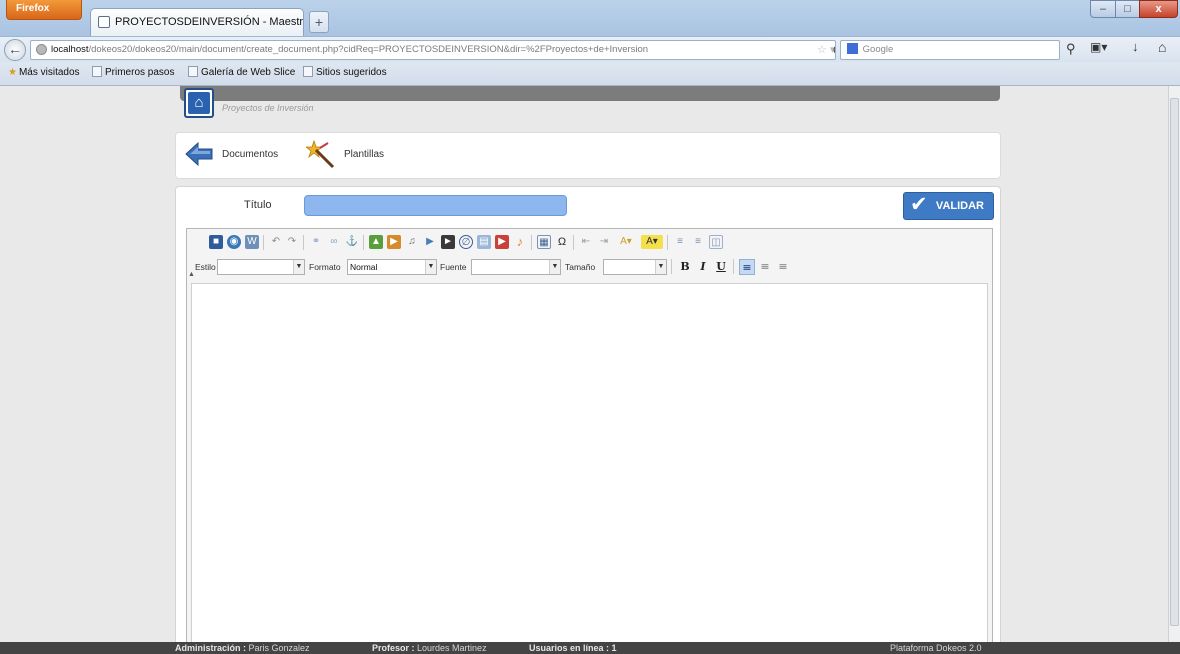  I want to click on glossary-icon: ▤, so click(484, 242).